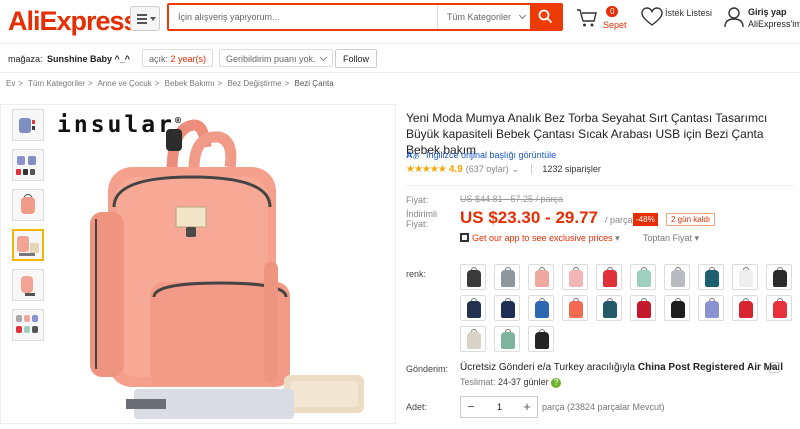 The height and width of the screenshot is (429, 800). I want to click on color-swatch-light-pink, so click(575, 277).